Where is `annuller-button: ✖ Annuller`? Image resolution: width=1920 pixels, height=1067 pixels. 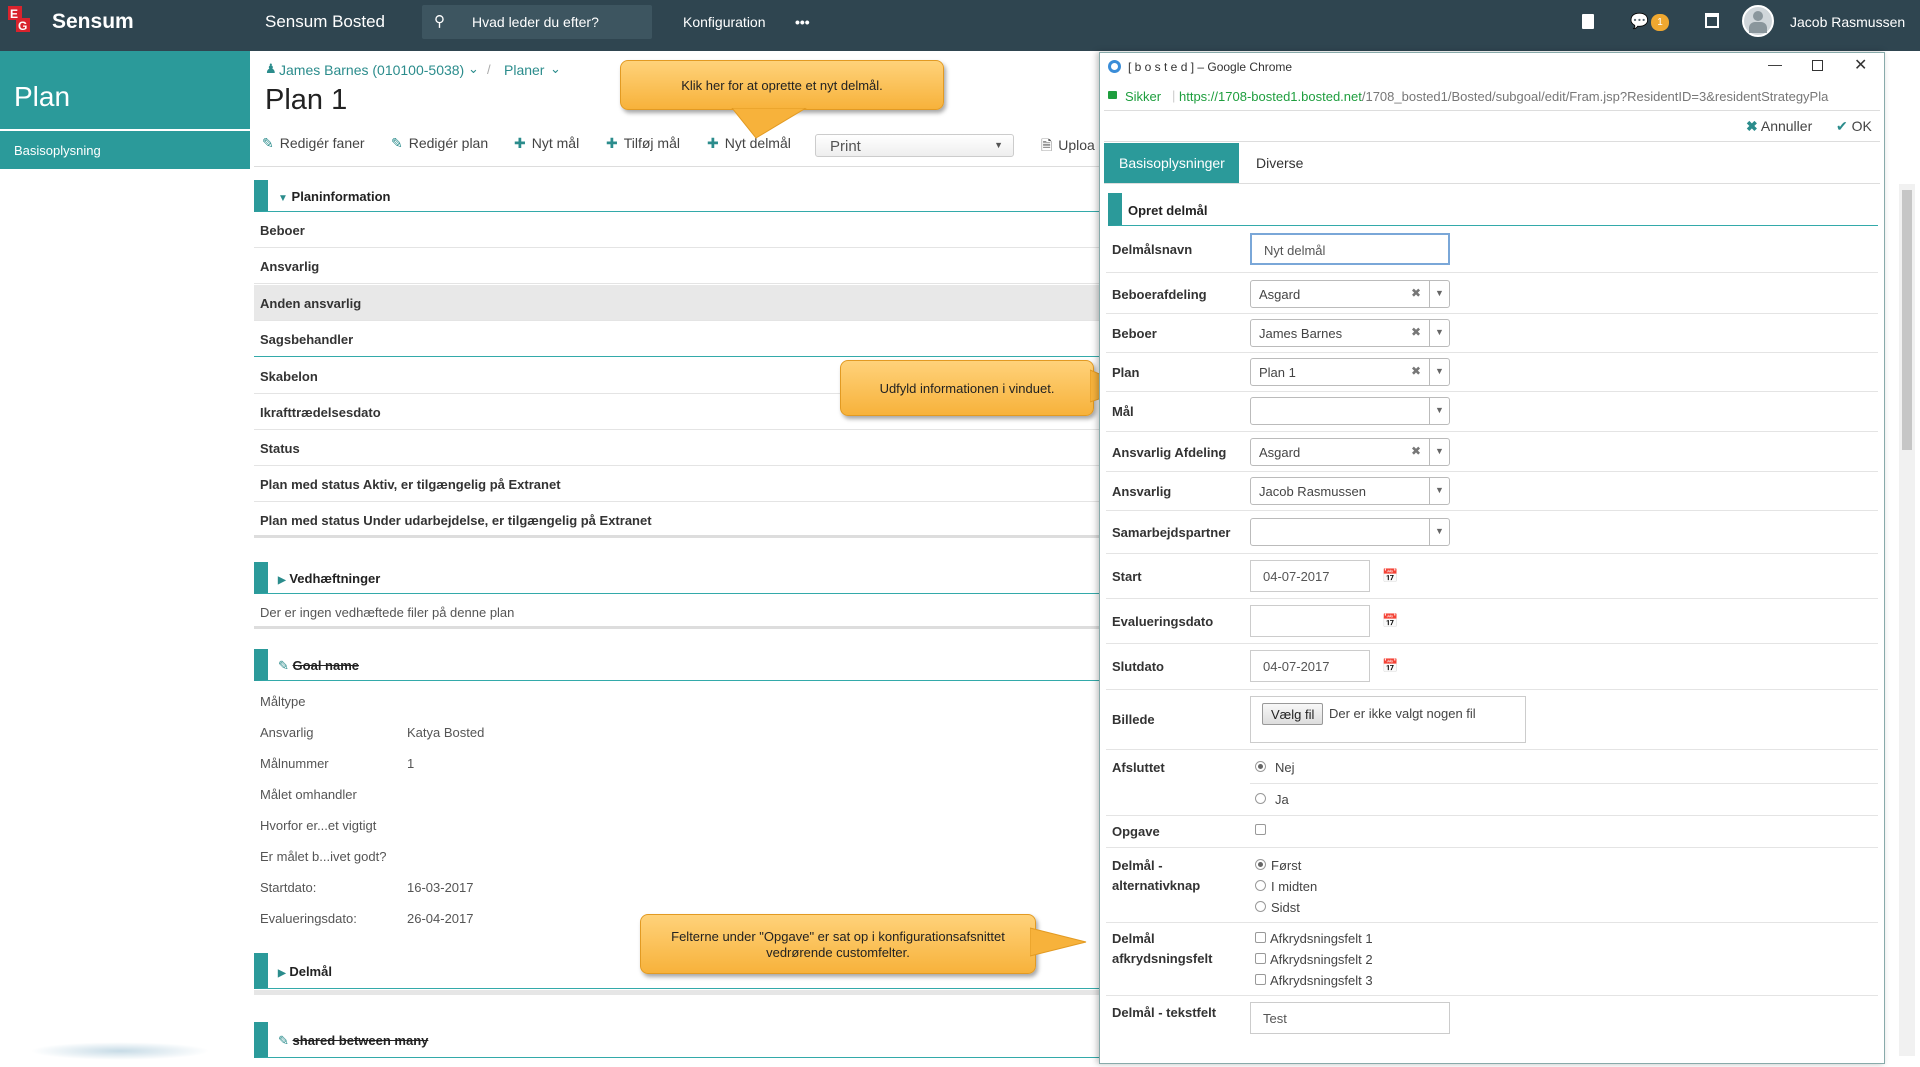 annuller-button: ✖ Annuller is located at coordinates (1779, 126).